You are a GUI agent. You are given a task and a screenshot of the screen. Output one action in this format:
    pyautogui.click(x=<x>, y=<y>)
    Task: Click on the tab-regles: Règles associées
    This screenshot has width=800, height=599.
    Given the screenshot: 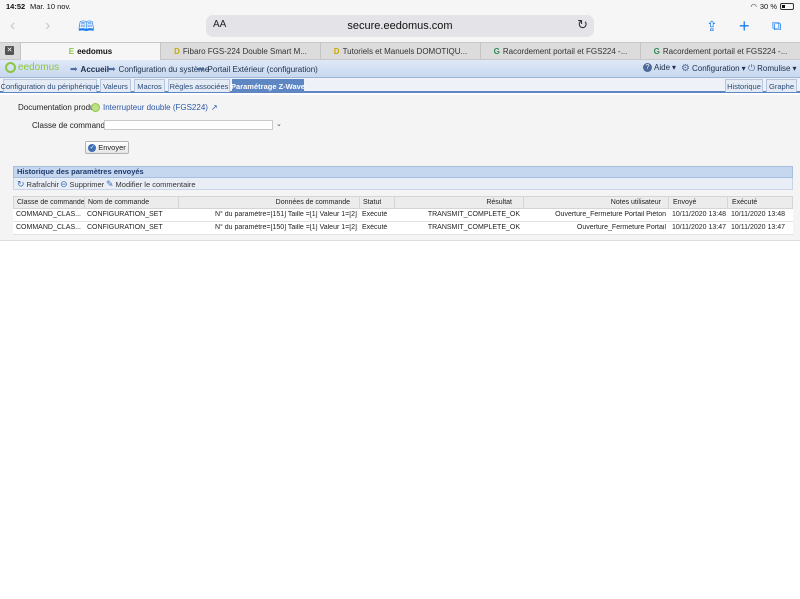 What is the action you would take?
    pyautogui.click(x=199, y=85)
    